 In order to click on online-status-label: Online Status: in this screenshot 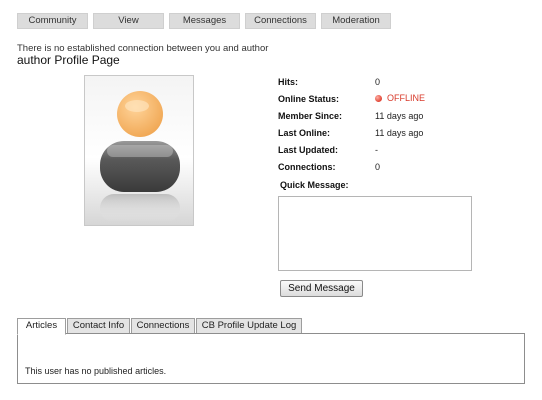, I will do `click(309, 99)`.